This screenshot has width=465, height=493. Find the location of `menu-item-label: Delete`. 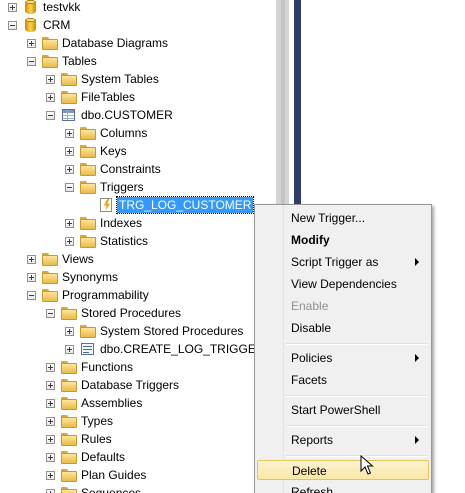

menu-item-label: Delete is located at coordinates (309, 471).